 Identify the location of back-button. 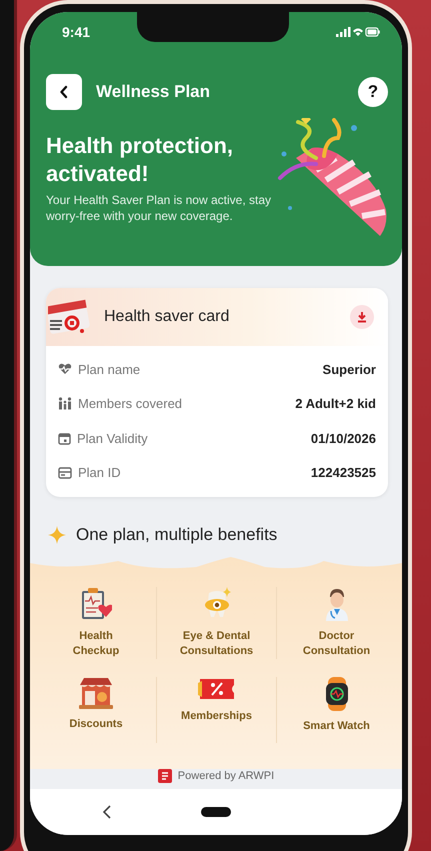
(64, 92).